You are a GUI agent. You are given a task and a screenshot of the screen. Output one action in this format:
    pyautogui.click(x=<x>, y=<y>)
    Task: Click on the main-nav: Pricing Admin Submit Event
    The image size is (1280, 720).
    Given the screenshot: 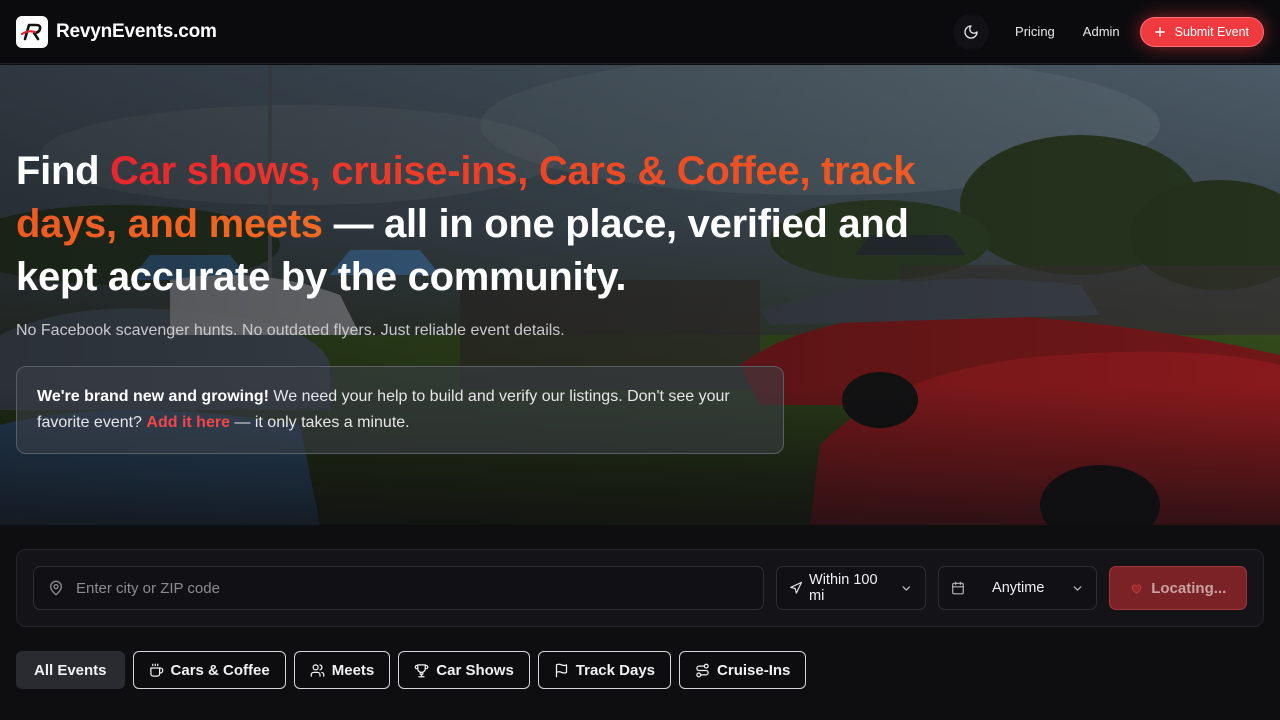 What is the action you would take?
    pyautogui.click(x=1108, y=31)
    